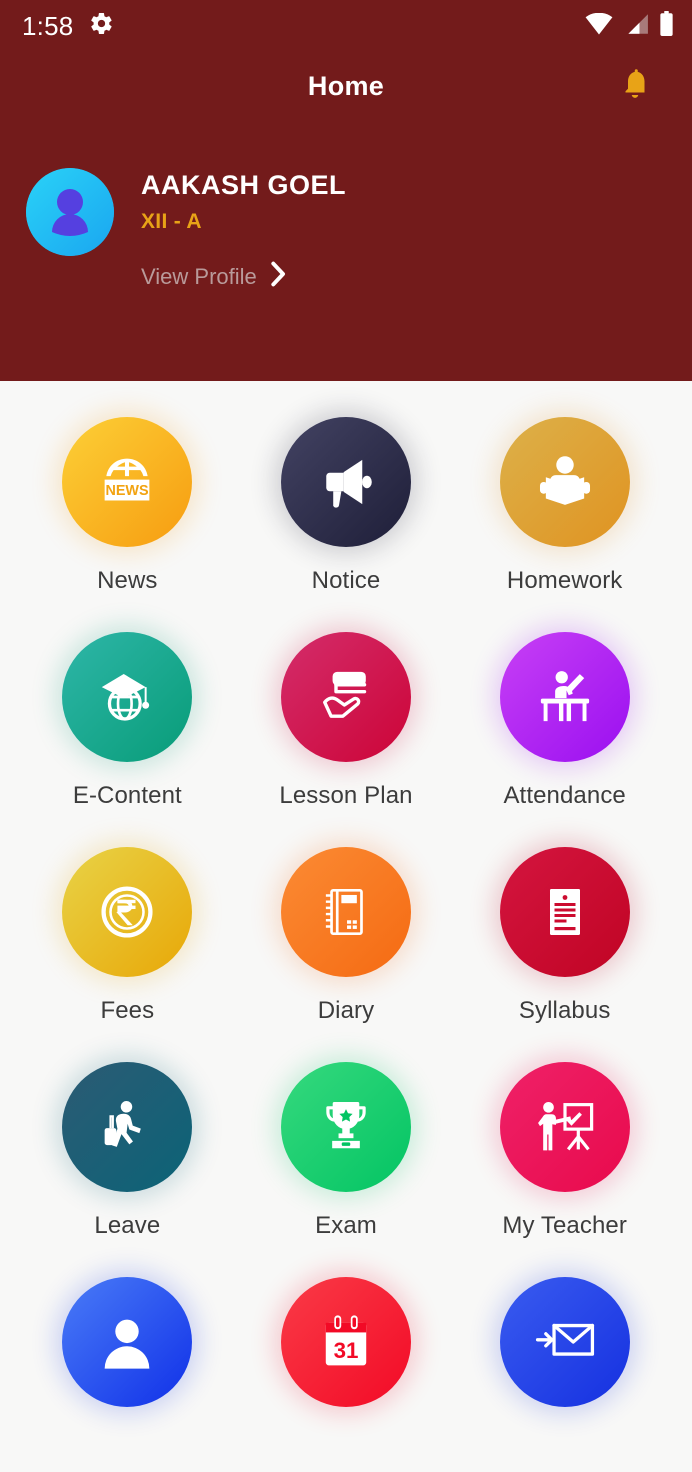 The width and height of the screenshot is (692, 1472). What do you see at coordinates (171, 222) in the screenshot?
I see `profile-class: XII - A` at bounding box center [171, 222].